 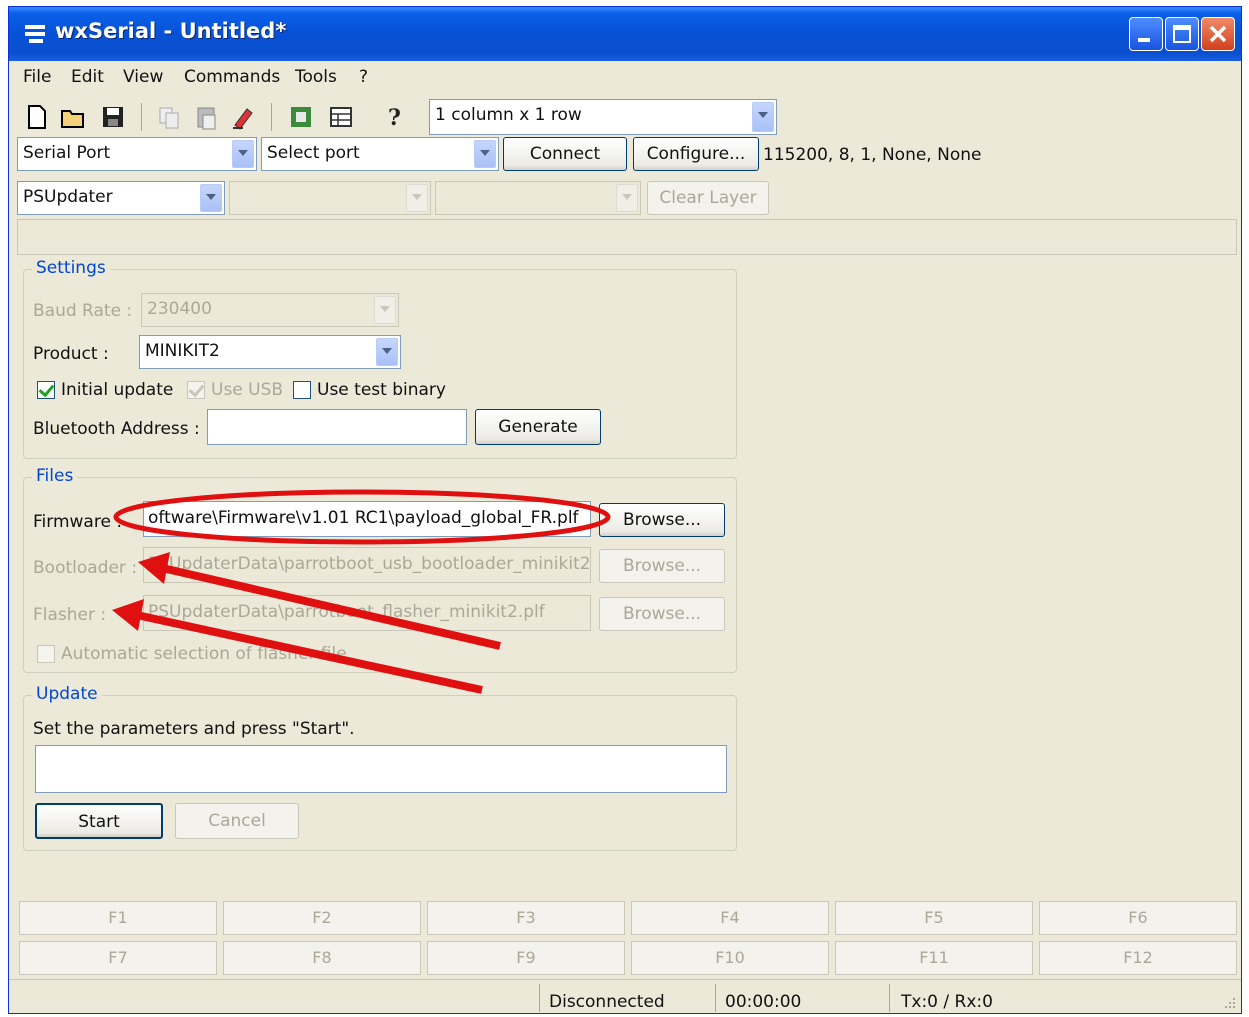 What do you see at coordinates (113, 117) in the screenshot?
I see `save-icon` at bounding box center [113, 117].